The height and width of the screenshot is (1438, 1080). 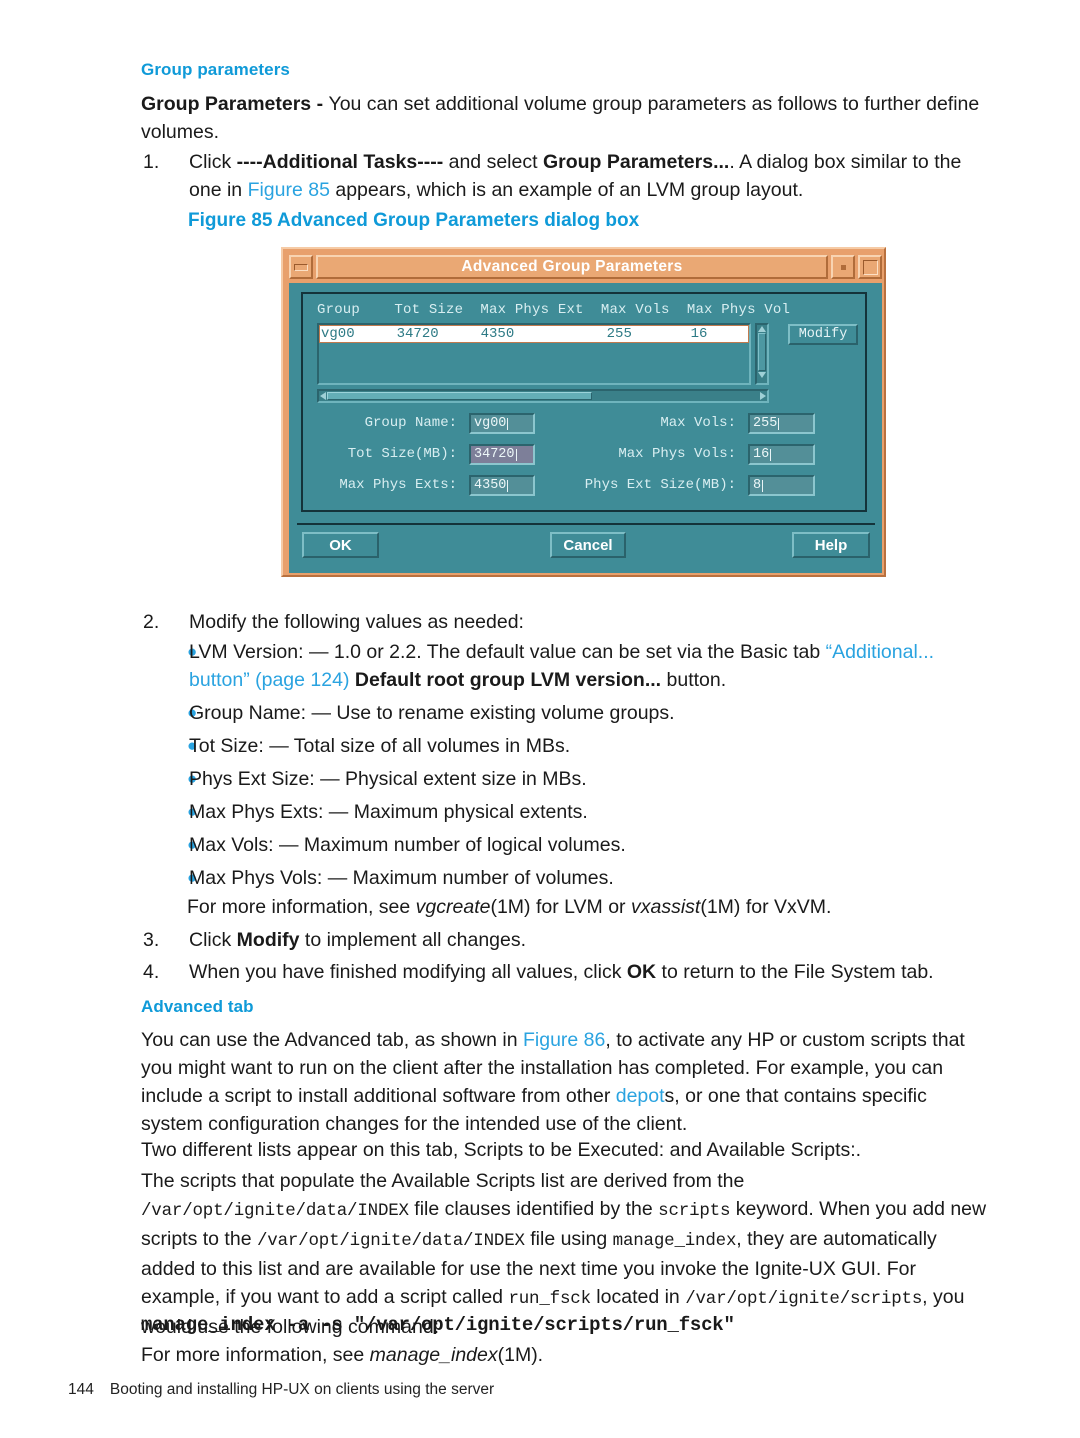 I want to click on manage-index-italic: manage_index, so click(x=433, y=1355).